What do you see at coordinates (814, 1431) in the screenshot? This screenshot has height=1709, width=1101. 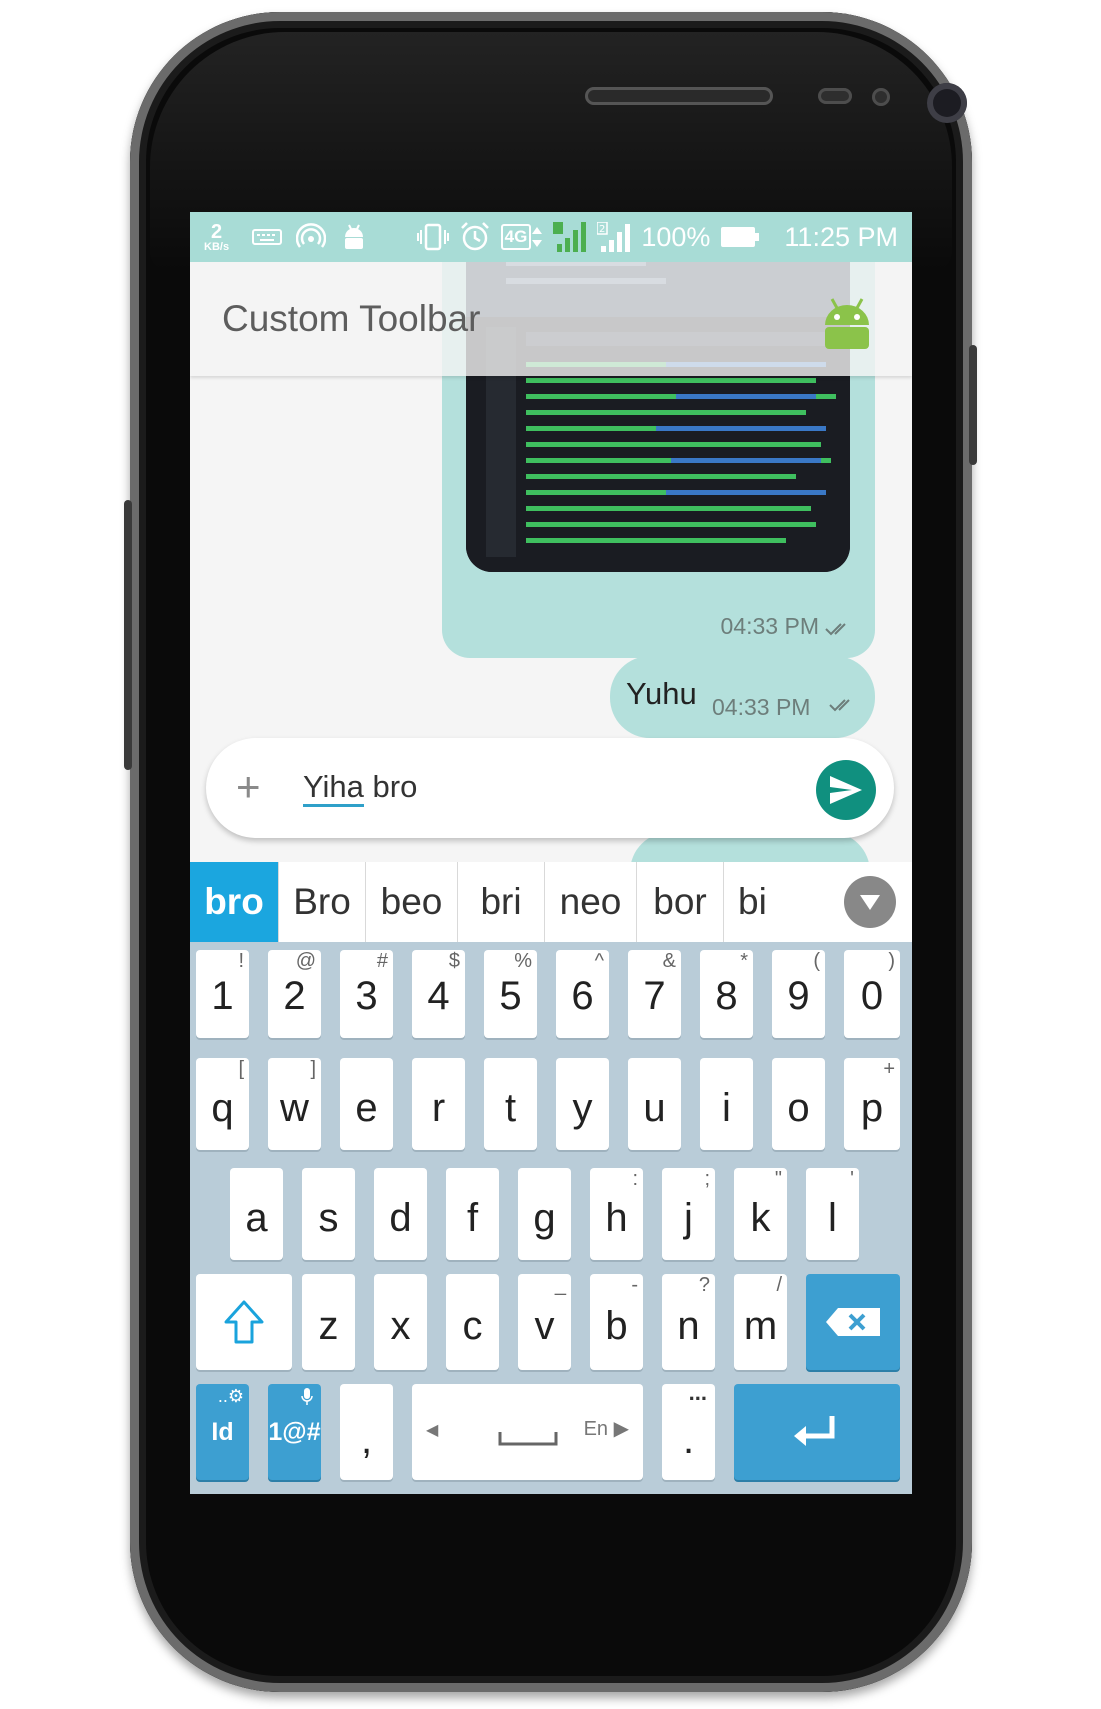 I see `enter-icon` at bounding box center [814, 1431].